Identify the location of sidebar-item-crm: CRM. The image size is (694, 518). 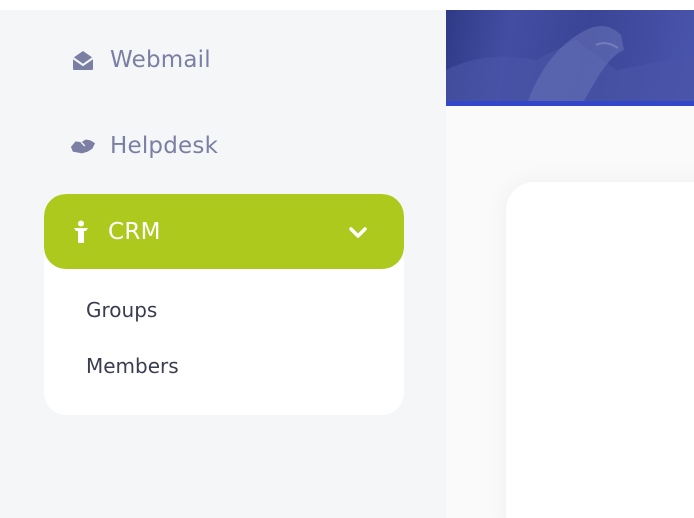
(224, 231).